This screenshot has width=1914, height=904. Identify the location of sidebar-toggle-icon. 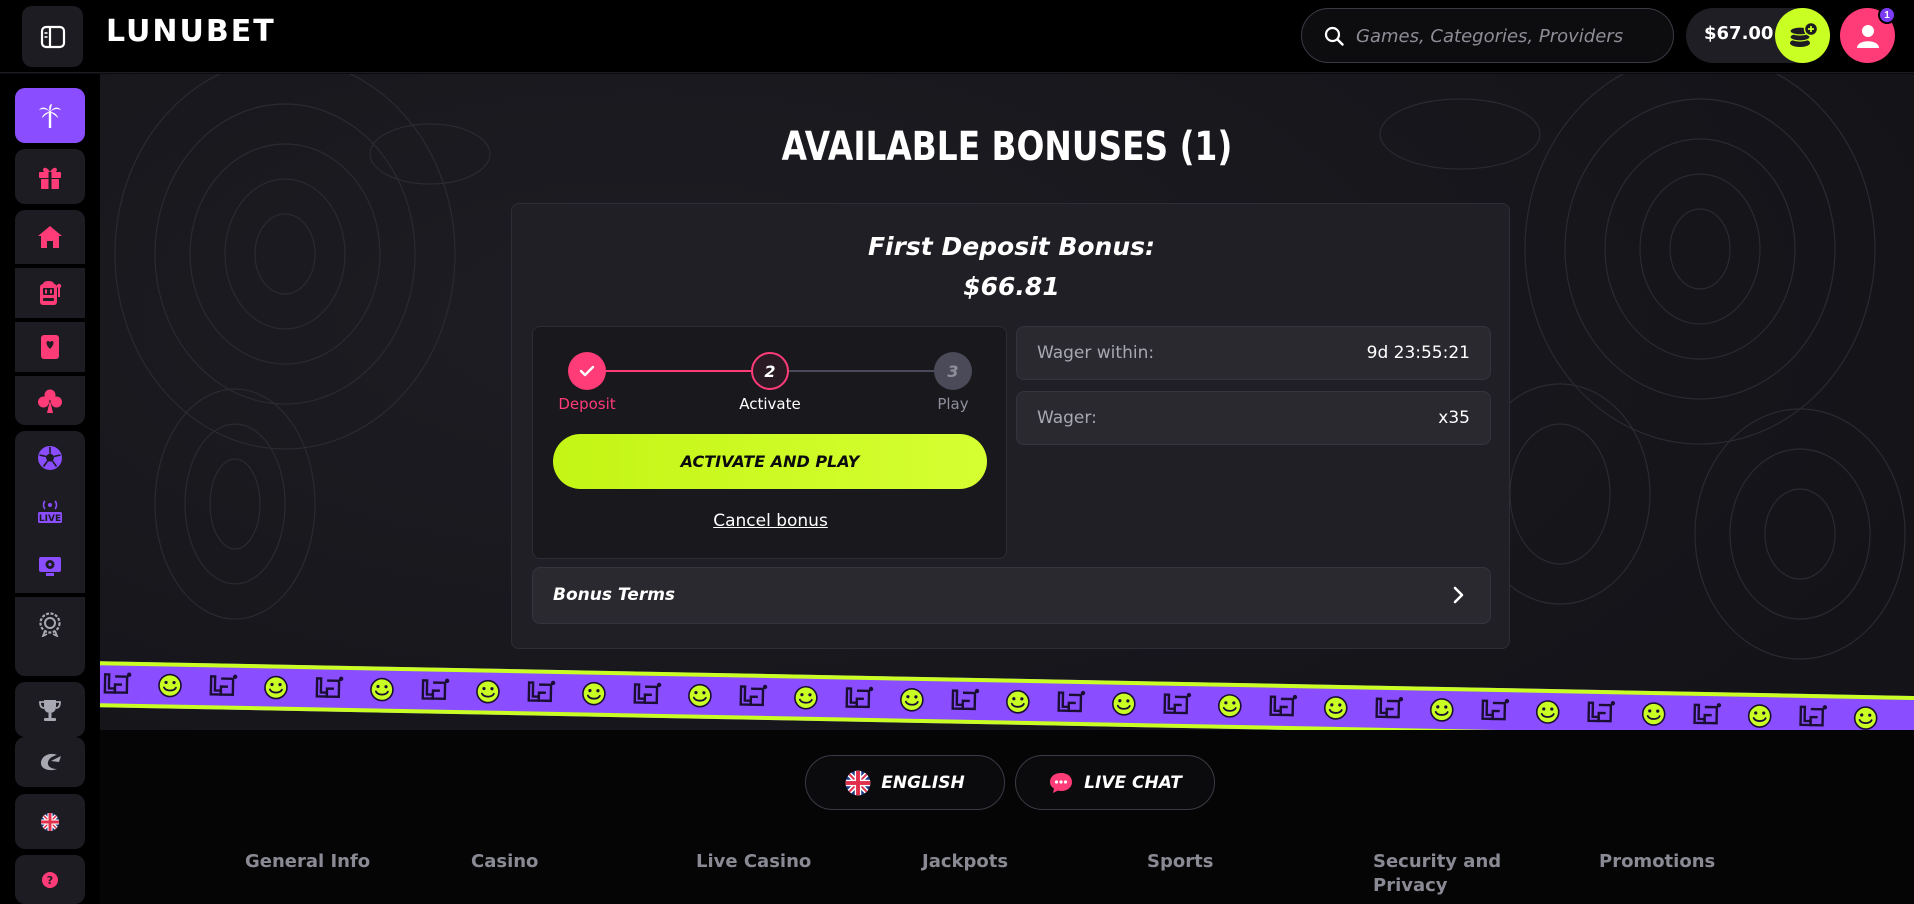
(52, 36).